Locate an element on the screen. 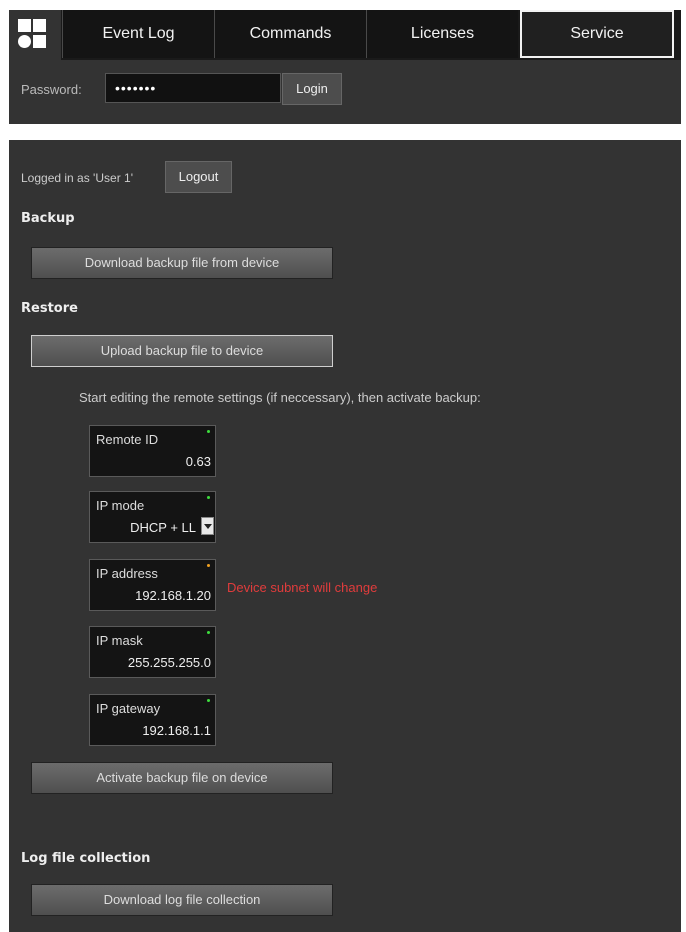 The image size is (686, 932). login-button: Login is located at coordinates (312, 89).